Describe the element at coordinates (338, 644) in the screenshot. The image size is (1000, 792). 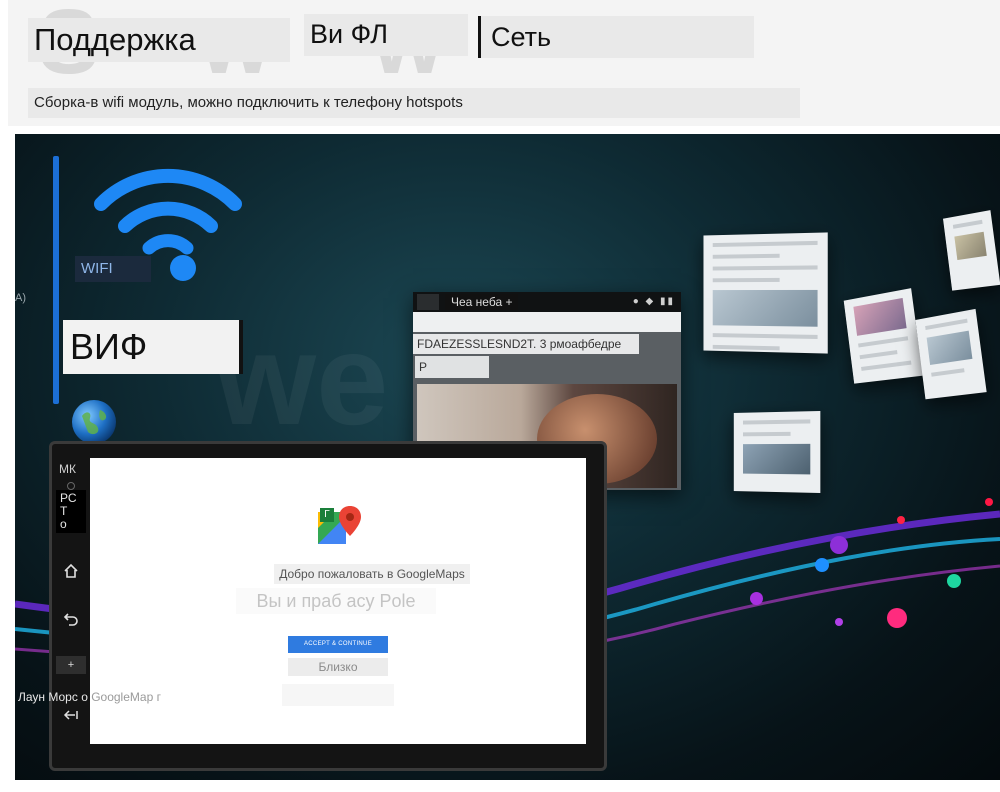
I see `accept-continue-button: ACCEPT & CONTINUE` at that location.